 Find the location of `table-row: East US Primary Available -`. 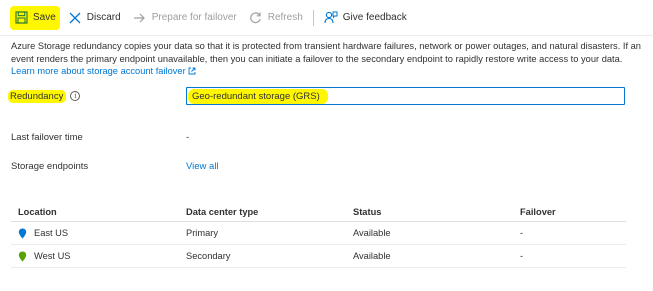

table-row: East US Primary Available - is located at coordinates (318, 233).